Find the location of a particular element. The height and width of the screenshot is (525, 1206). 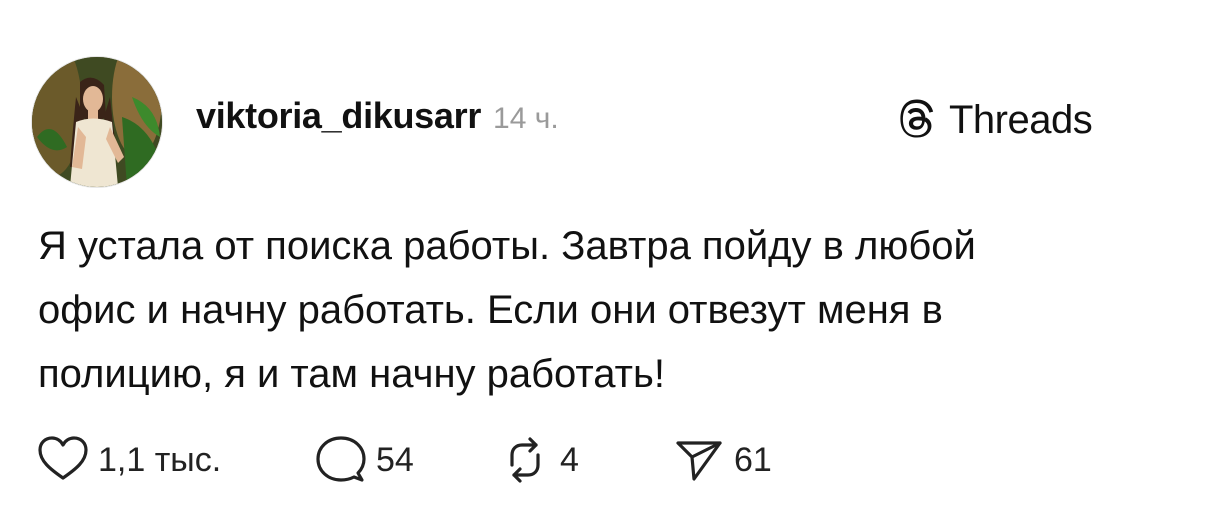

repost-button: 4 is located at coordinates (538, 460).